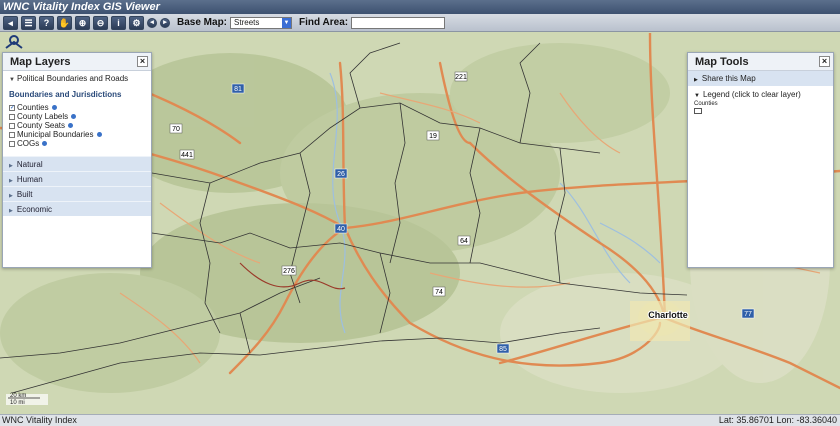 This screenshot has width=840, height=426. Describe the element at coordinates (760, 78) in the screenshot. I see `share-map-row: ▶ Share this Map` at that location.